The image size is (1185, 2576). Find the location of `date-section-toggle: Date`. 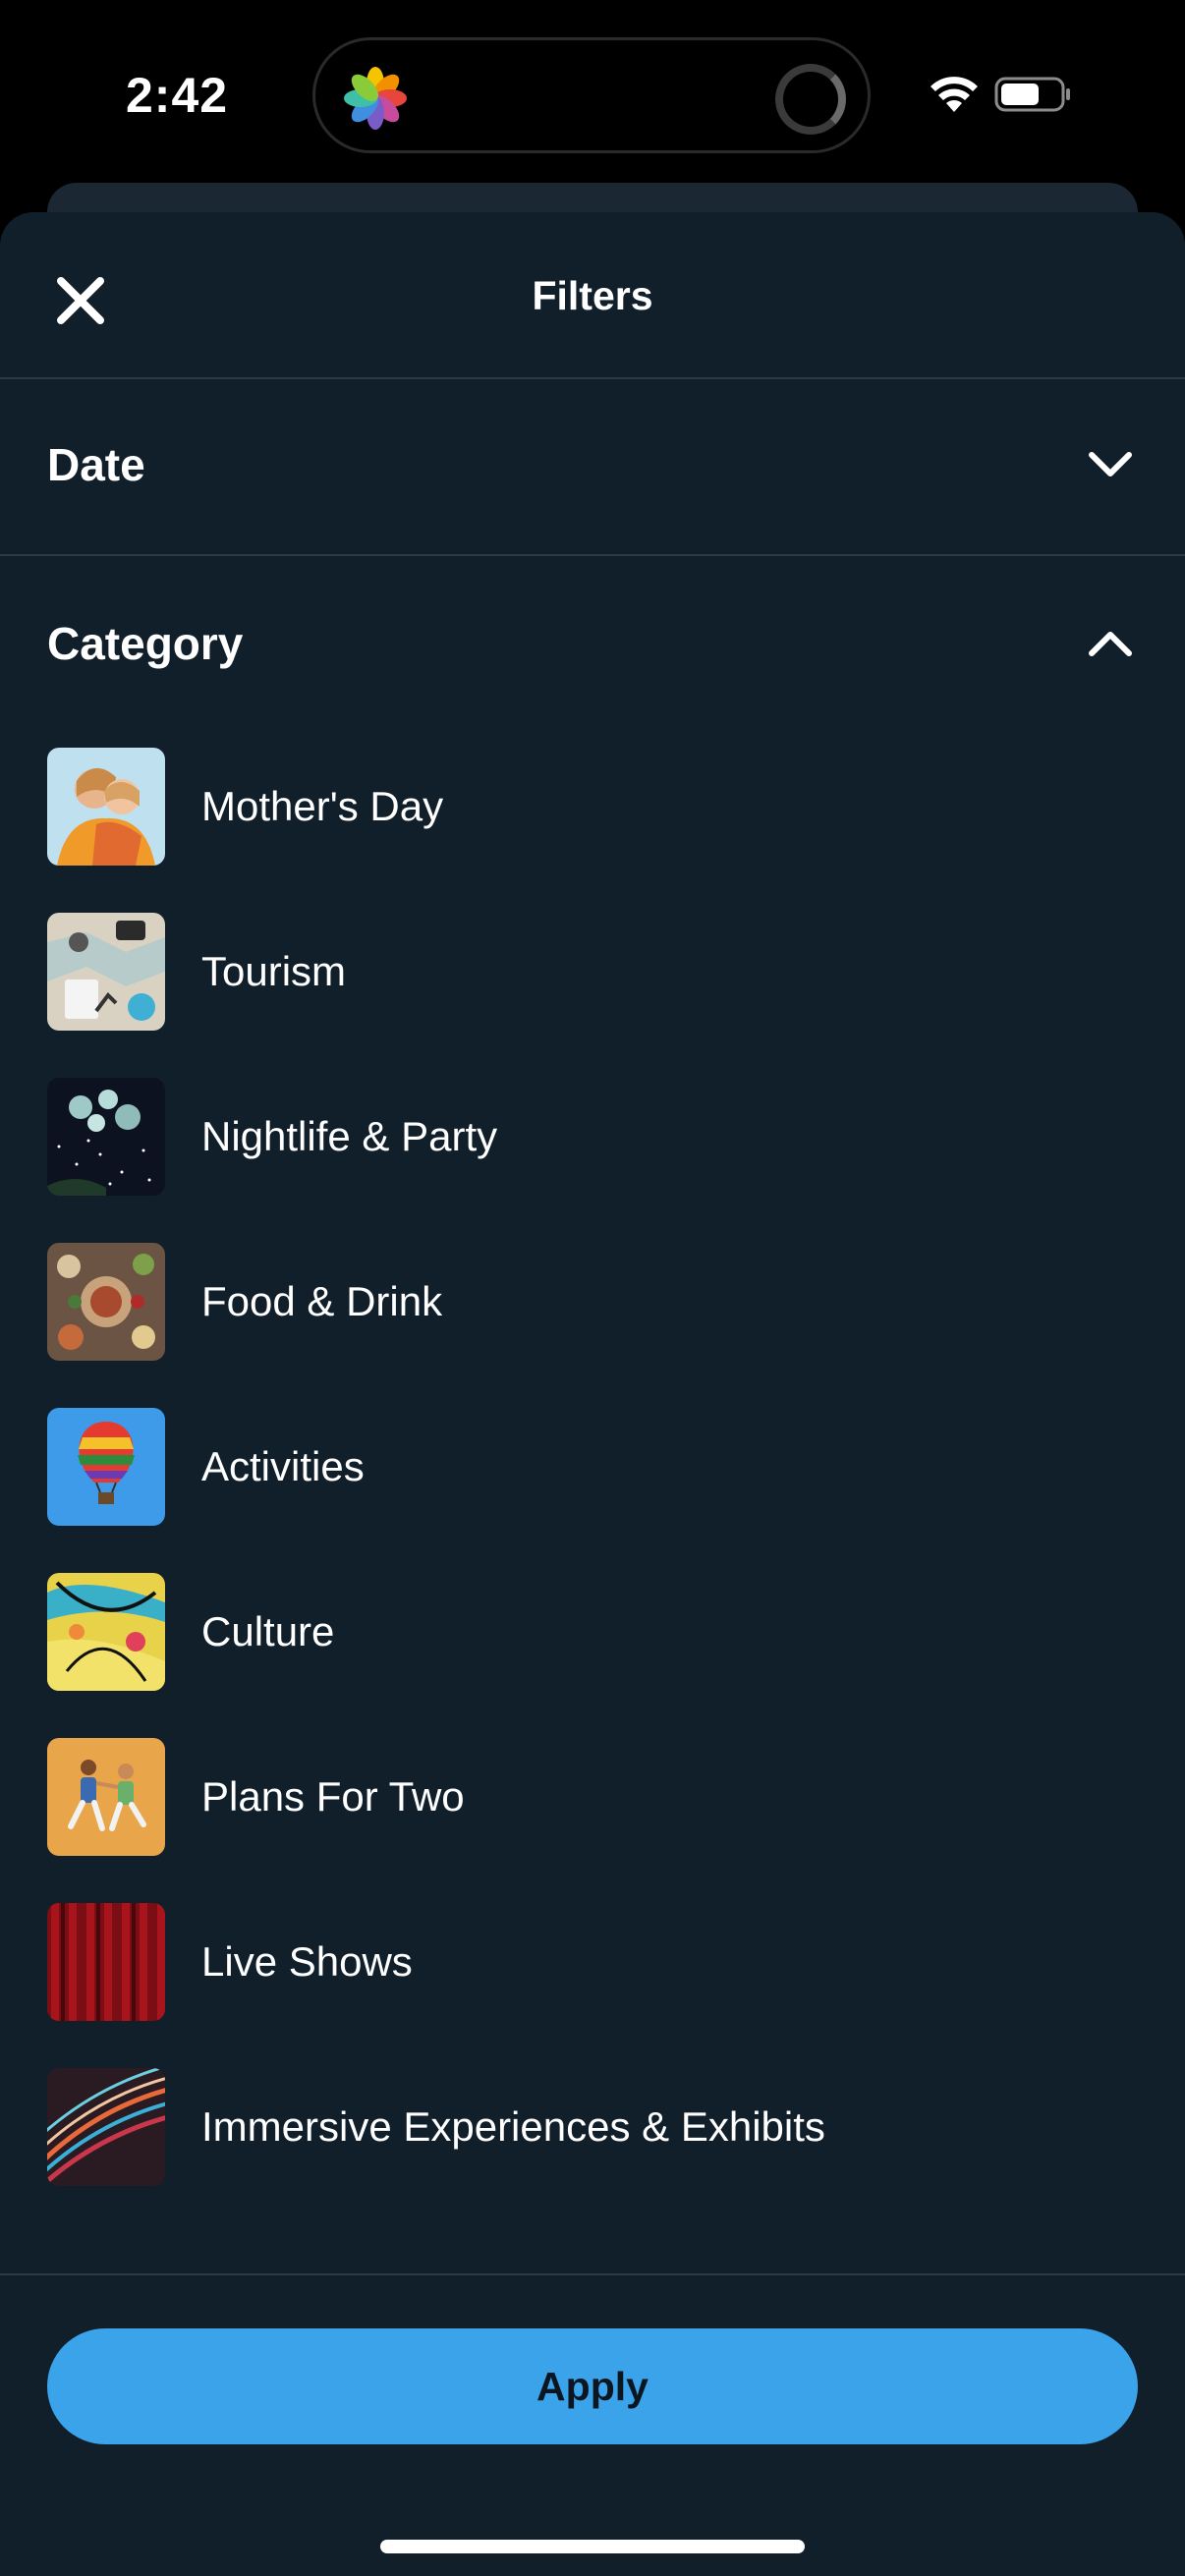

date-section-toggle: Date is located at coordinates (592, 467).